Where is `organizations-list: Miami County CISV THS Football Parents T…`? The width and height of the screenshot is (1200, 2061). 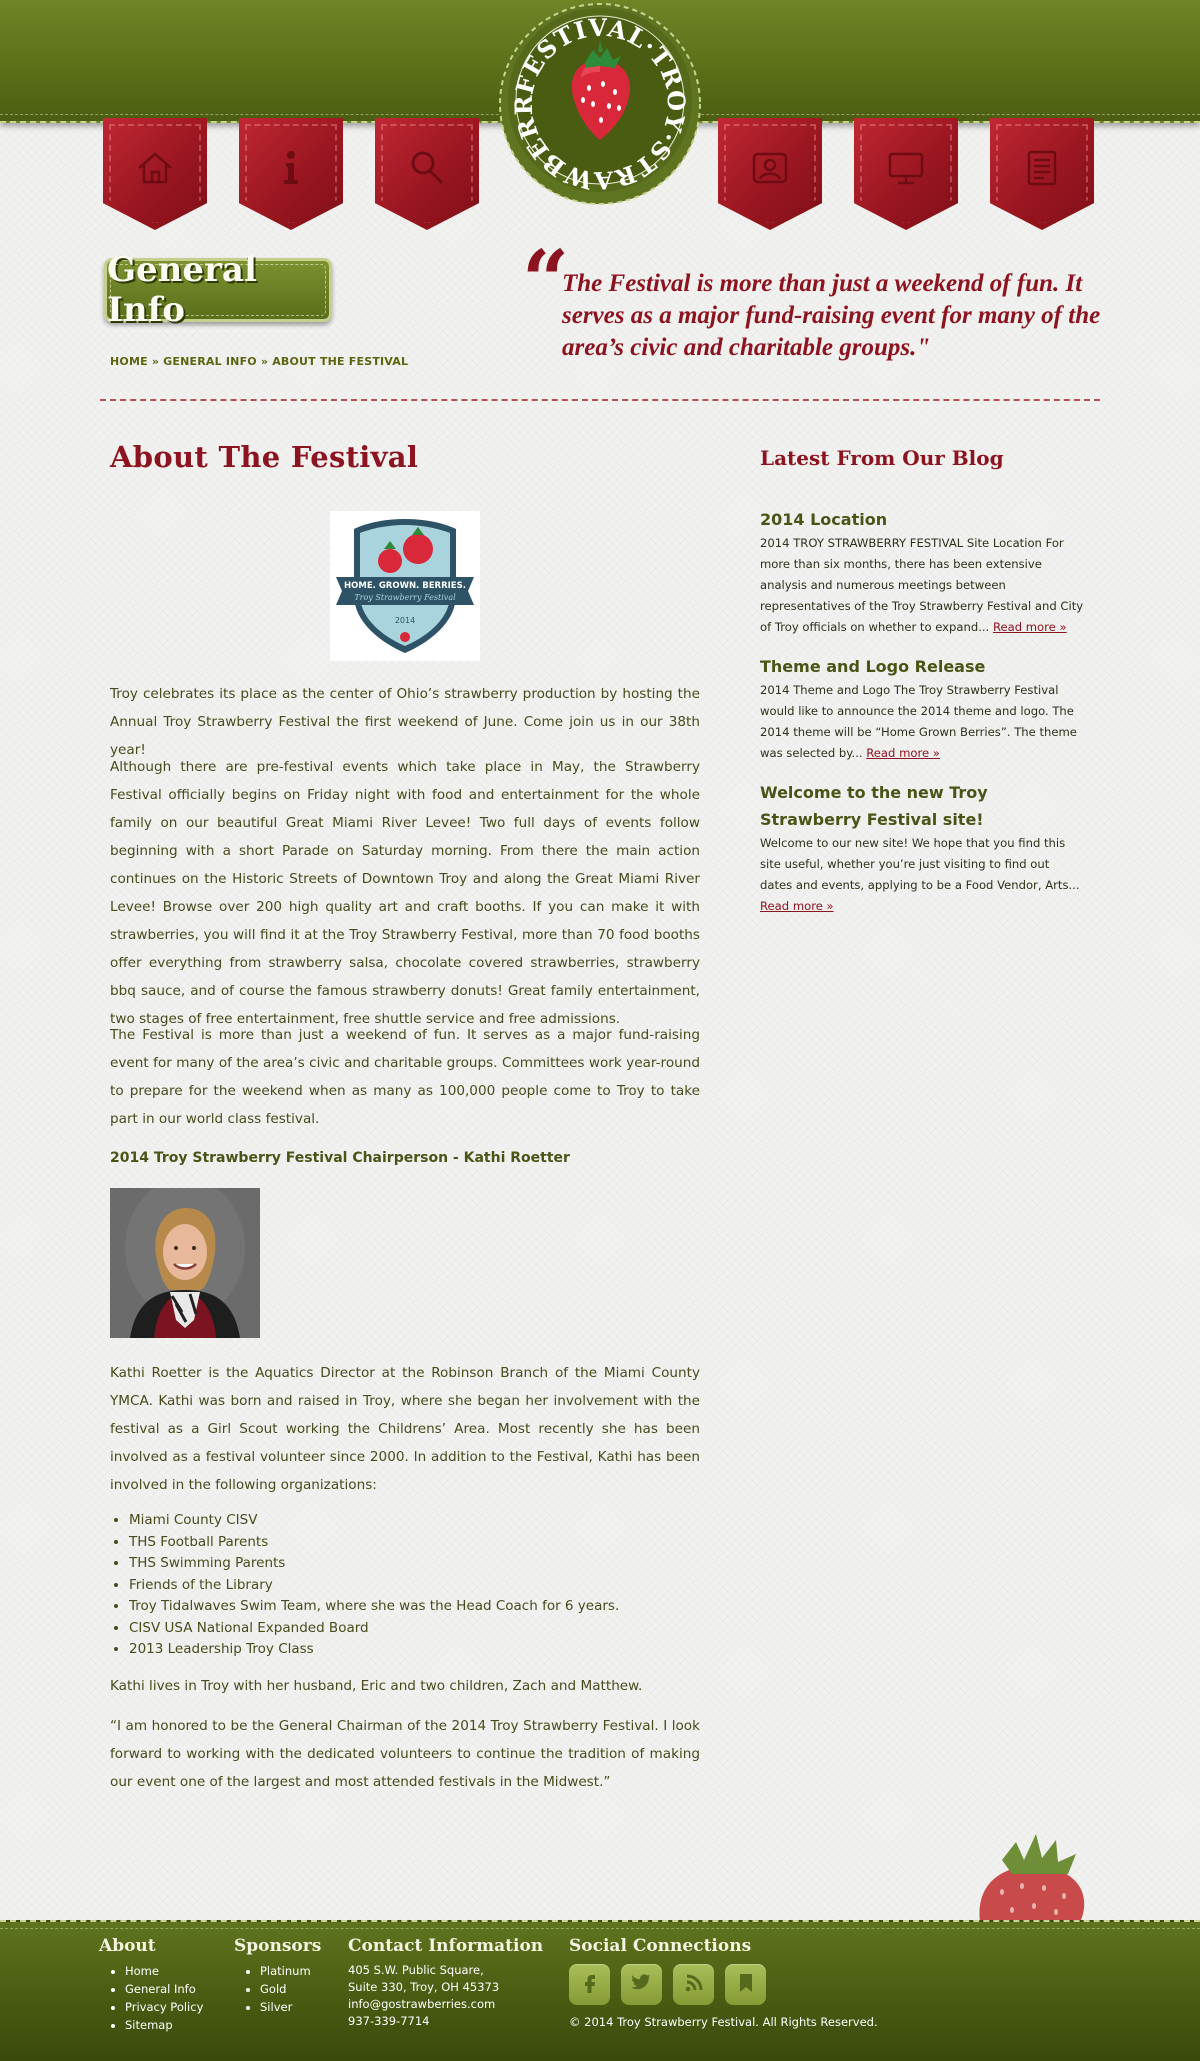 organizations-list: Miami County CISV THS Football Parents T… is located at coordinates (374, 1585).